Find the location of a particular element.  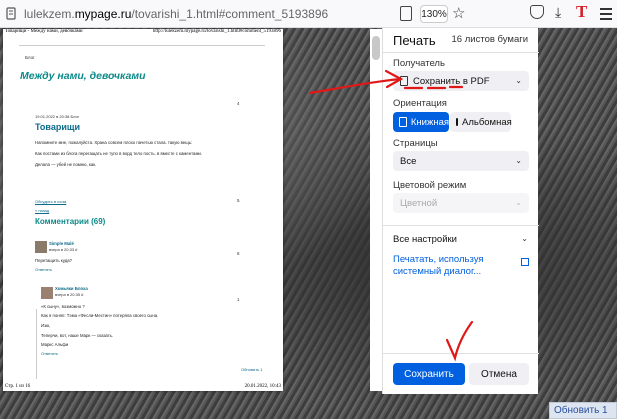

preview-number: 6 is located at coordinates (238, 253).